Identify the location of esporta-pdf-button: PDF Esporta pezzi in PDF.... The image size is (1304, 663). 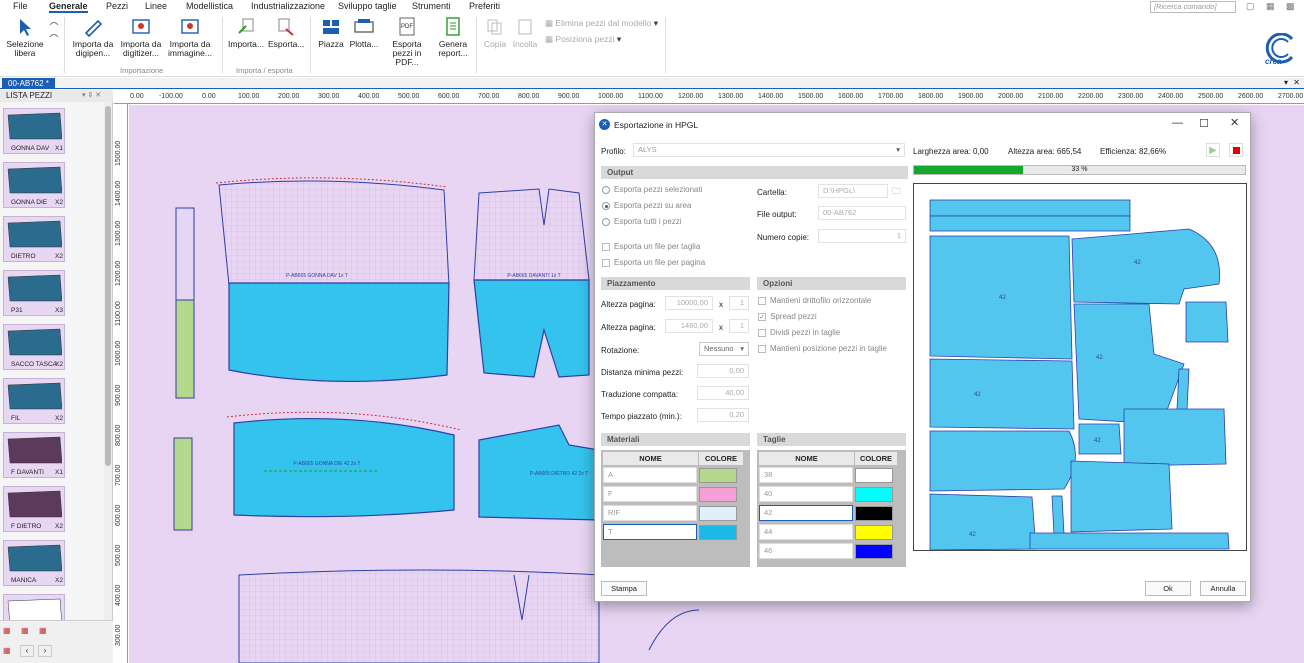
(407, 42).